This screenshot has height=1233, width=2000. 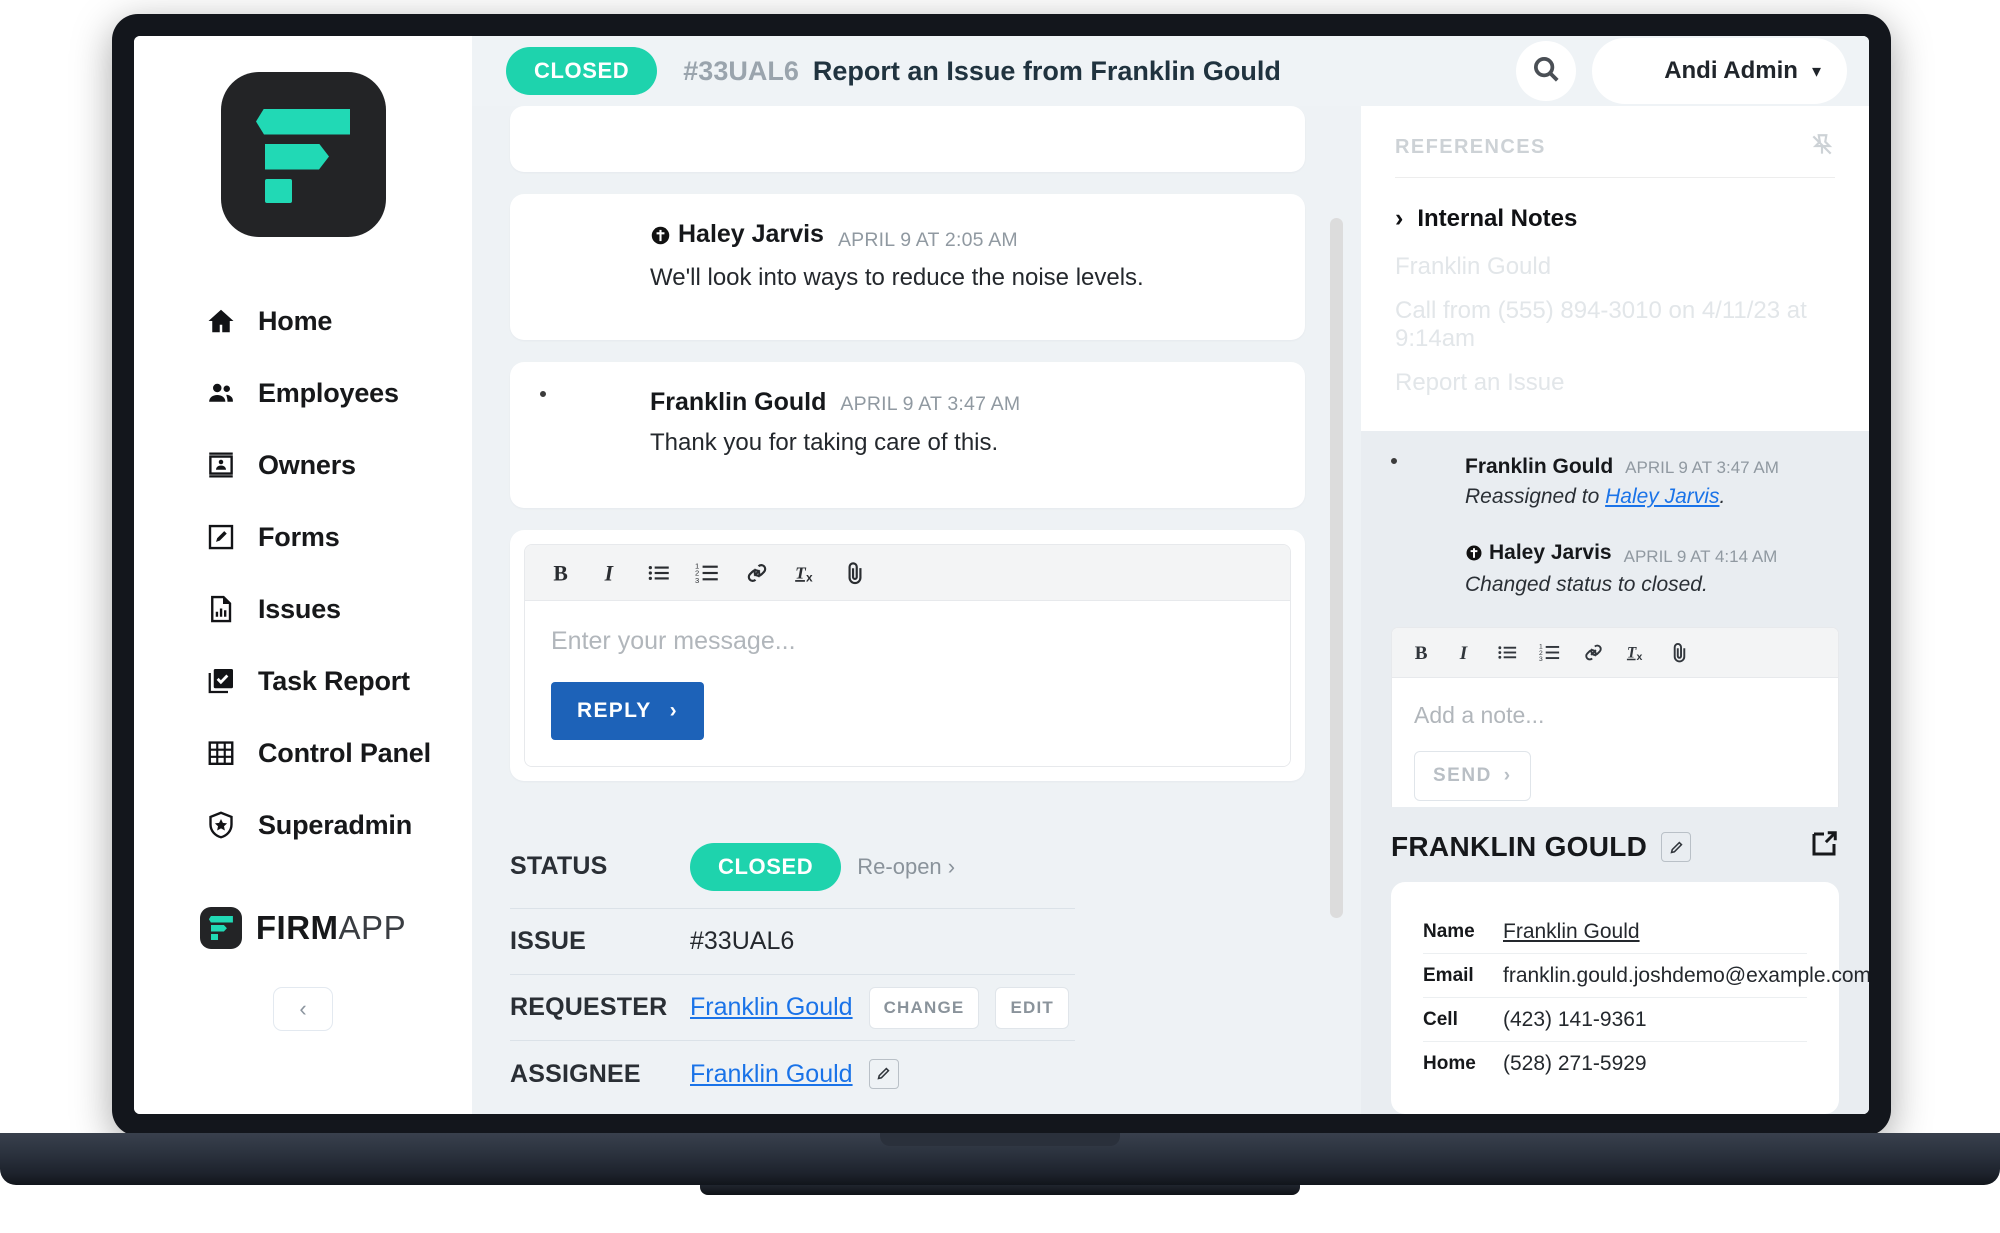 I want to click on note-text-link: Haley Jarvis, so click(x=1662, y=496).